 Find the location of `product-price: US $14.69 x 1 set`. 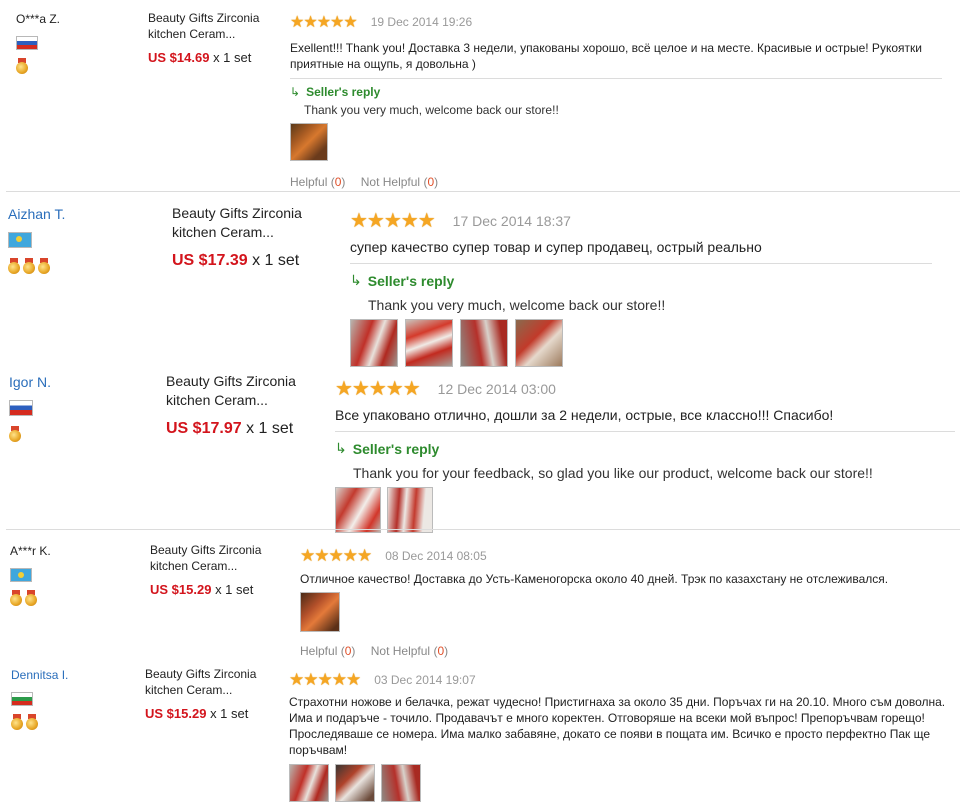

product-price: US $14.69 x 1 set is located at coordinates (213, 57).